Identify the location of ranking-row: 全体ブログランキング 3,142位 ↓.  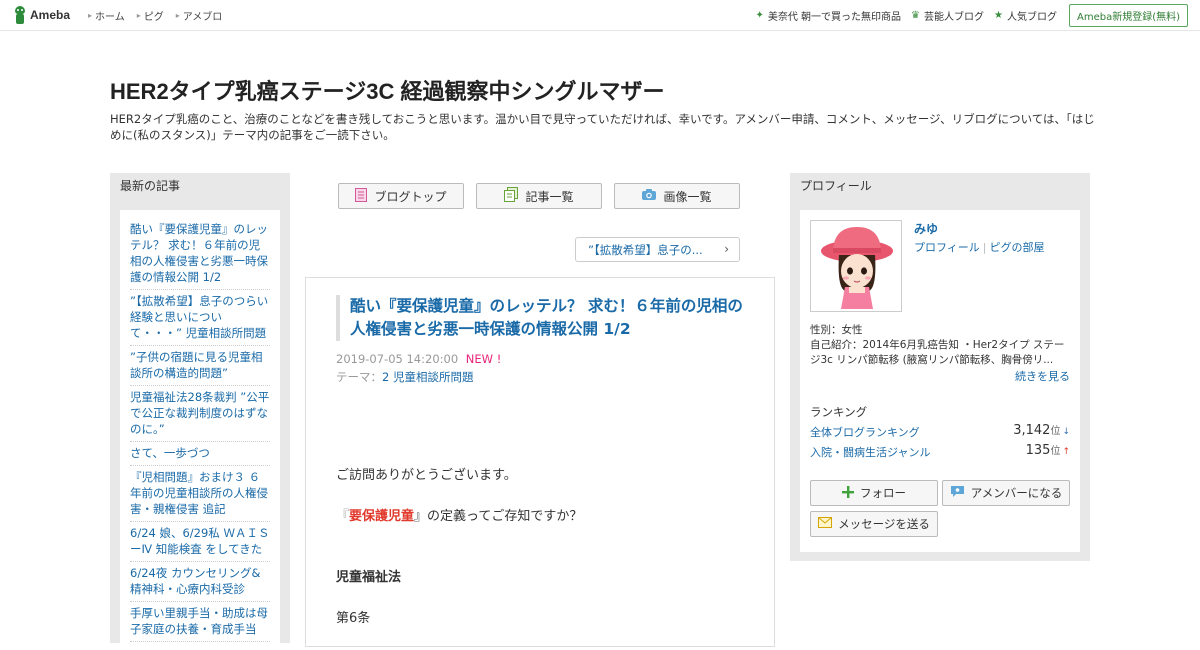
(940, 431).